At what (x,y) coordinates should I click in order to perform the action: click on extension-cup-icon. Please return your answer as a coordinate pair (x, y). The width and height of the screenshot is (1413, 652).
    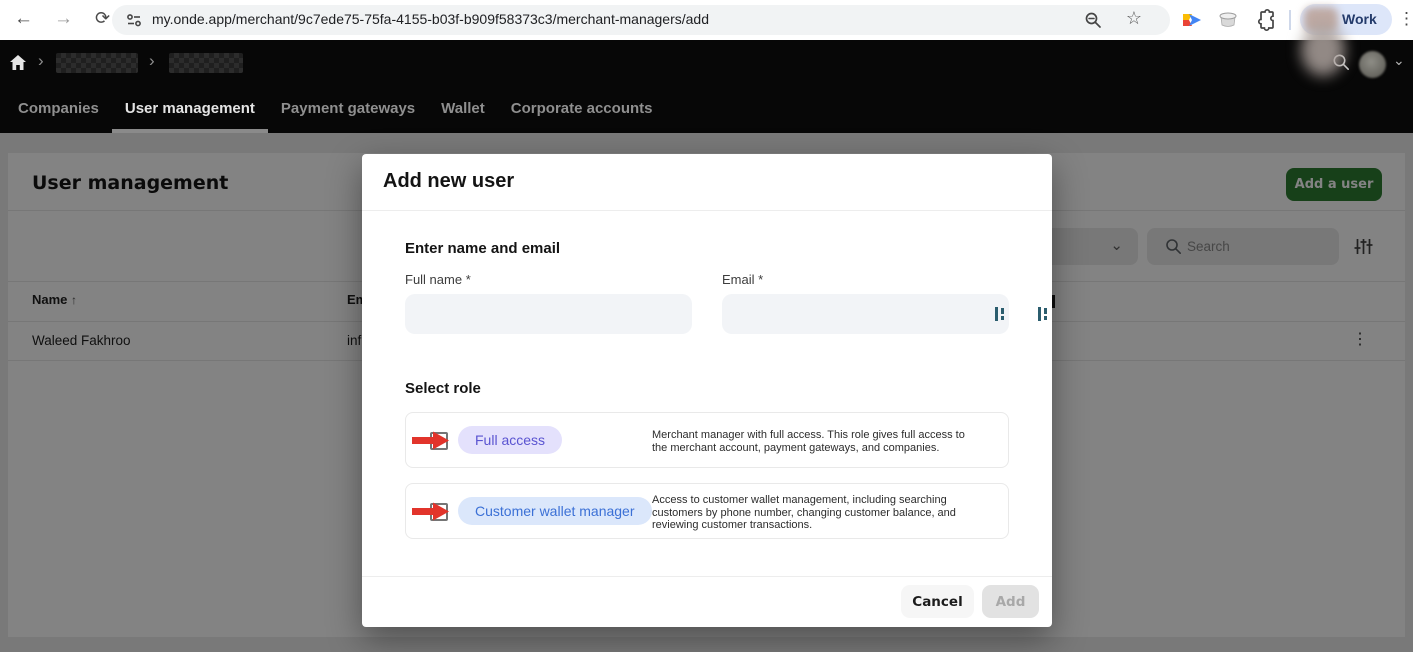
    Looking at the image, I should click on (1228, 20).